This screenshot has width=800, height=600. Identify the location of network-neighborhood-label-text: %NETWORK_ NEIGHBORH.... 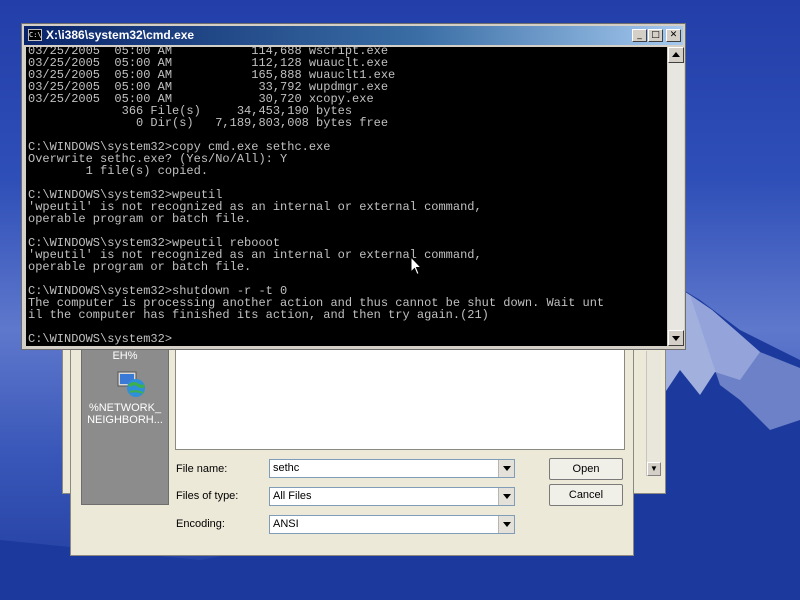
(125, 414).